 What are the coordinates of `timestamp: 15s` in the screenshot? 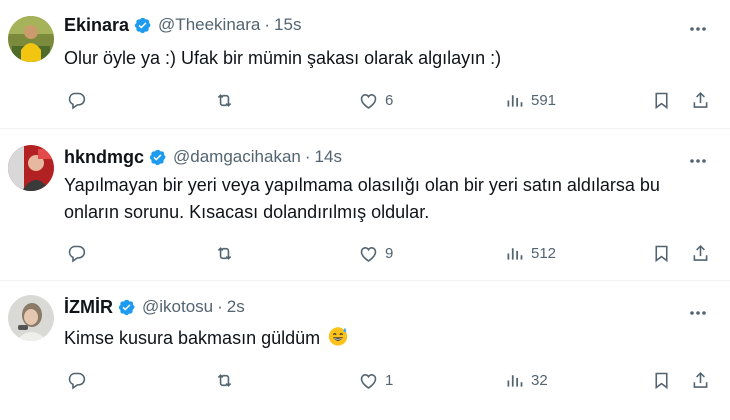 It's located at (287, 25).